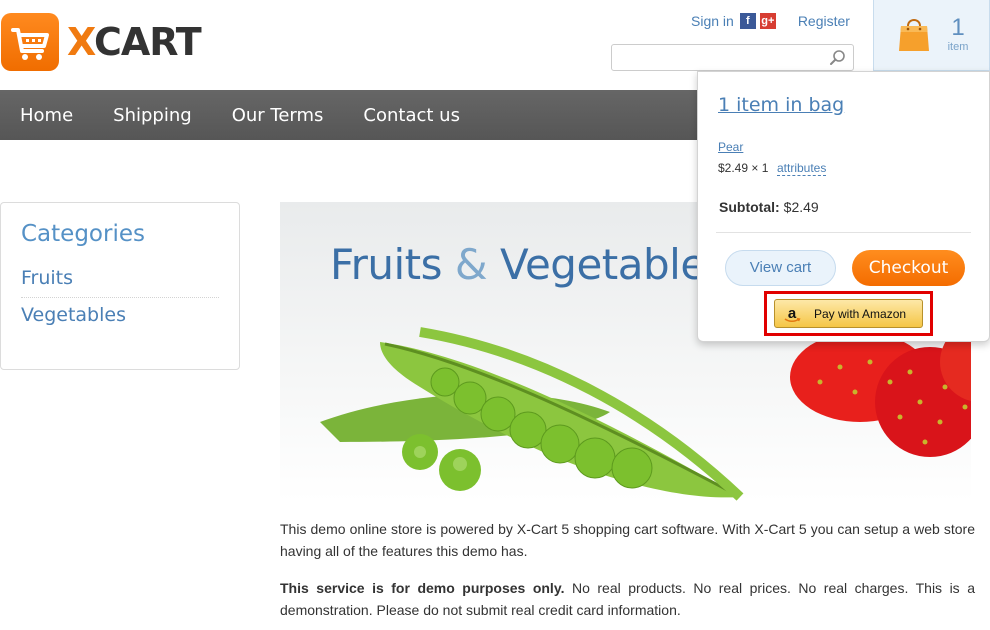  What do you see at coordinates (824, 21) in the screenshot?
I see `register-link: Register` at bounding box center [824, 21].